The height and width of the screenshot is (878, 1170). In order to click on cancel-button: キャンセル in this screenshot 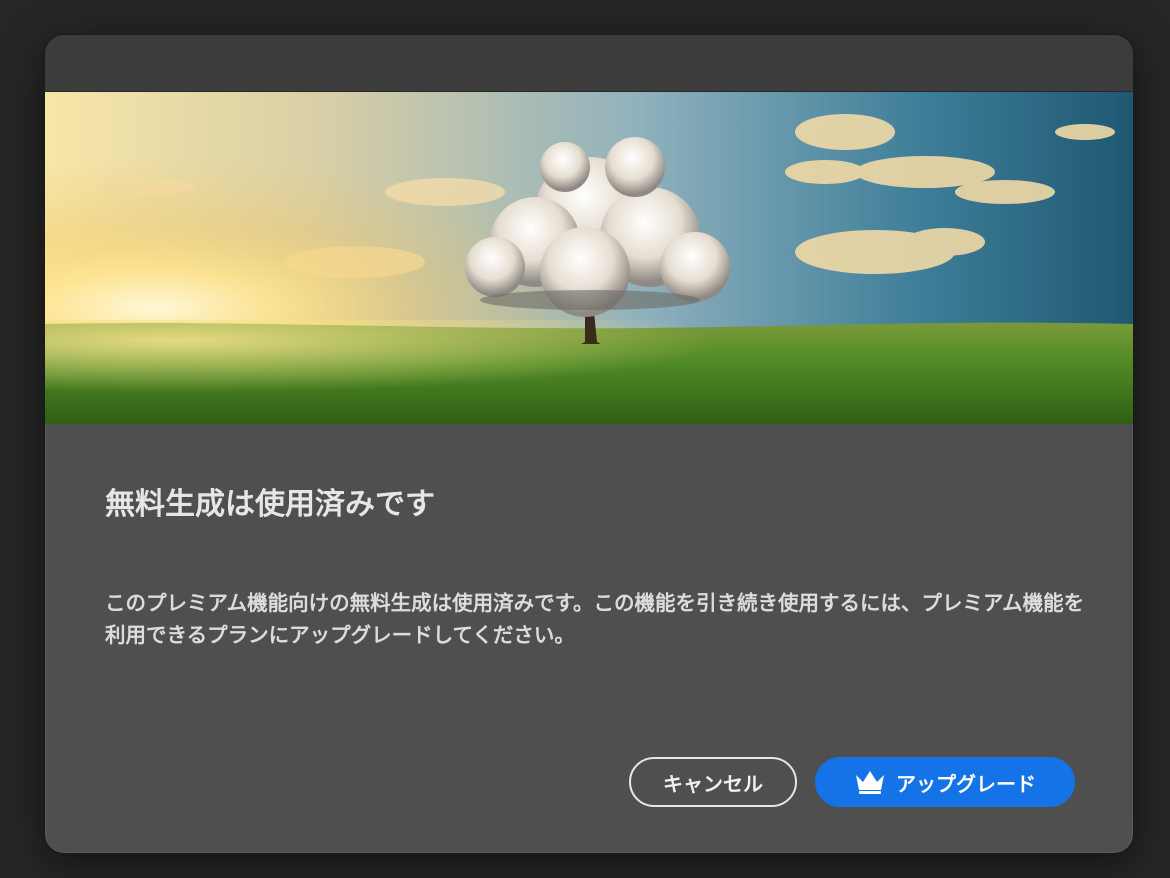, I will do `click(713, 782)`.